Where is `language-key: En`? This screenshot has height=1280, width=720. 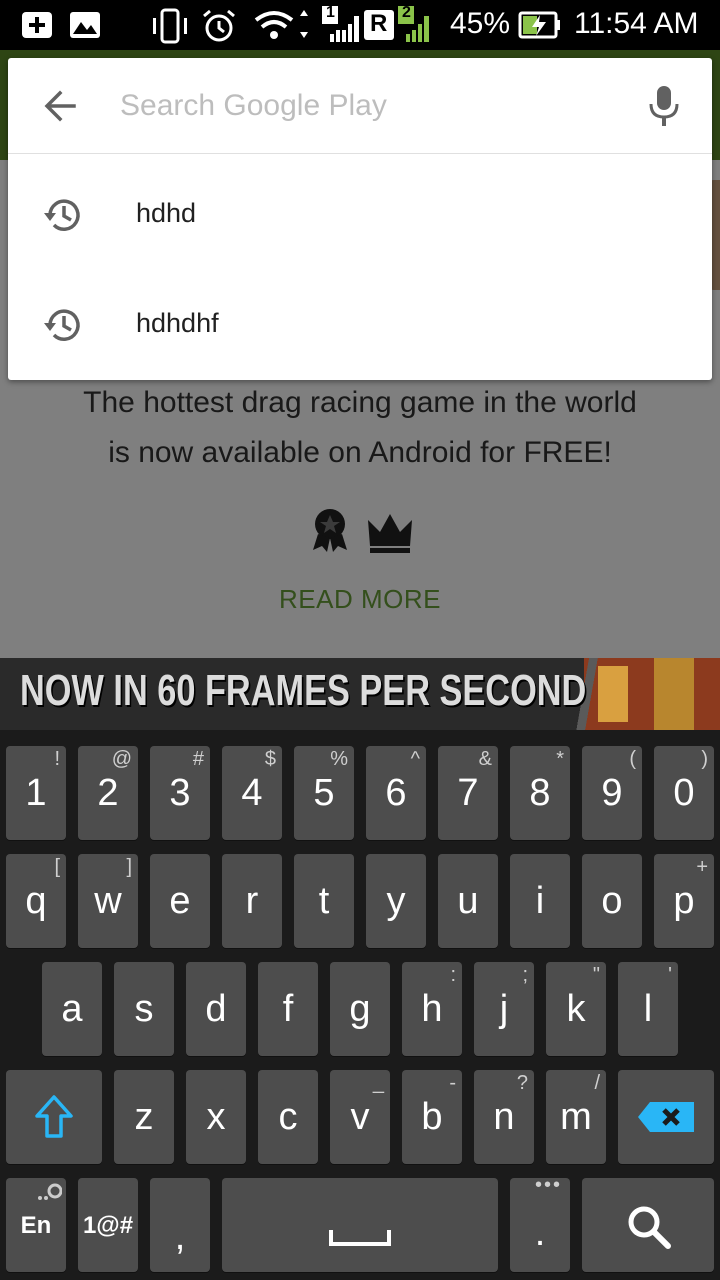
language-key: En is located at coordinates (36, 1225).